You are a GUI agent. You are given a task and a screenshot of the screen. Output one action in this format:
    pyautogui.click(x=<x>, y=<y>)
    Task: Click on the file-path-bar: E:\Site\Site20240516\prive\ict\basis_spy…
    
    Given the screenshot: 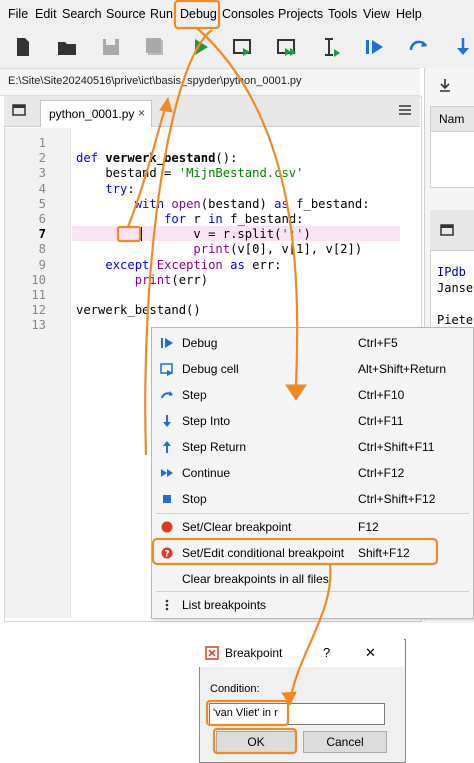 What is the action you would take?
    pyautogui.click(x=210, y=82)
    